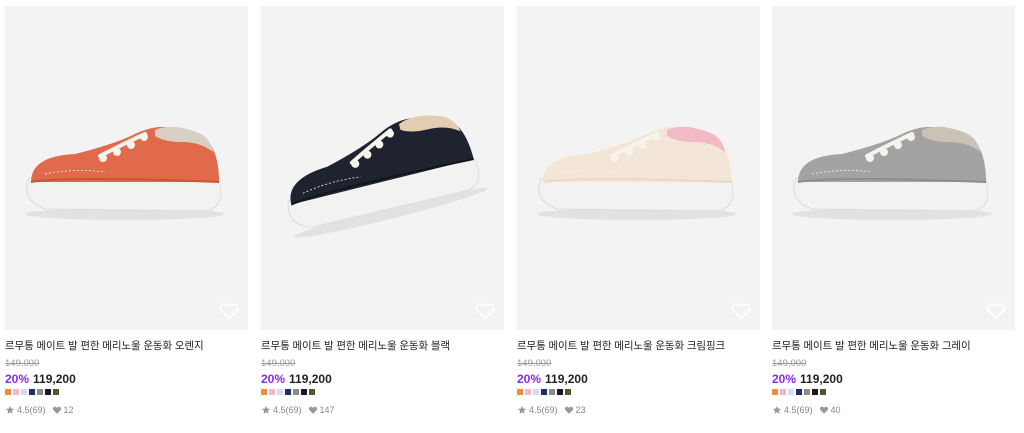 Image resolution: width=1024 pixels, height=433 pixels. Describe the element at coordinates (123, 346) in the screenshot. I see `product-title: 르무통 메이트 발 편한 메리노울 운동화 오렌지` at that location.